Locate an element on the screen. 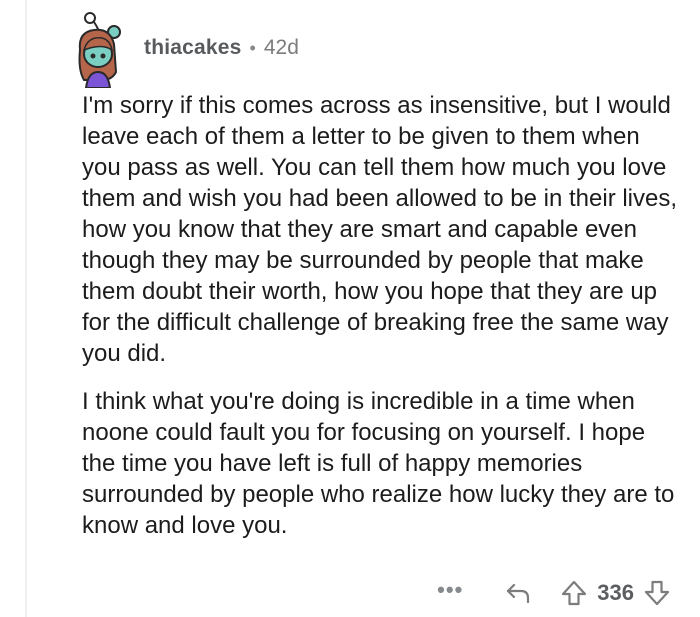 This screenshot has height=617, width=700. comment-header: thiacakes • 42d is located at coordinates (378, 49).